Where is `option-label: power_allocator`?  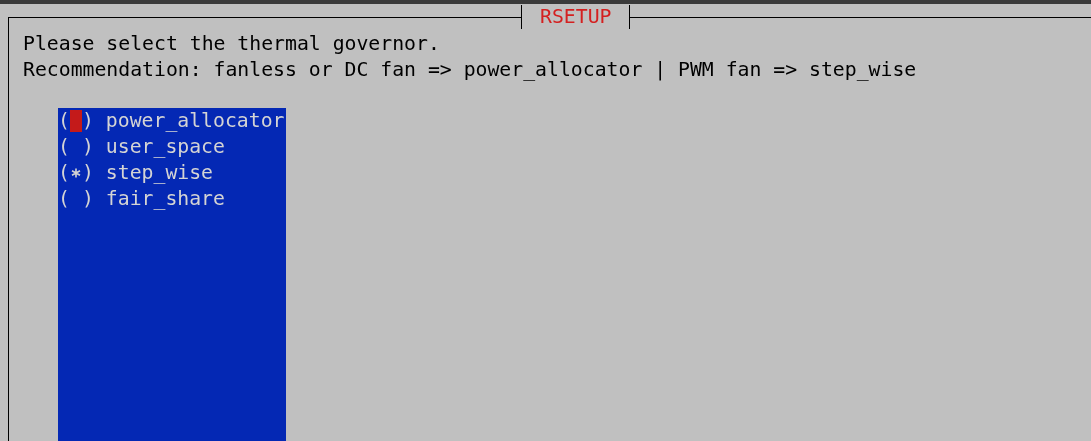 option-label: power_allocator is located at coordinates (195, 121).